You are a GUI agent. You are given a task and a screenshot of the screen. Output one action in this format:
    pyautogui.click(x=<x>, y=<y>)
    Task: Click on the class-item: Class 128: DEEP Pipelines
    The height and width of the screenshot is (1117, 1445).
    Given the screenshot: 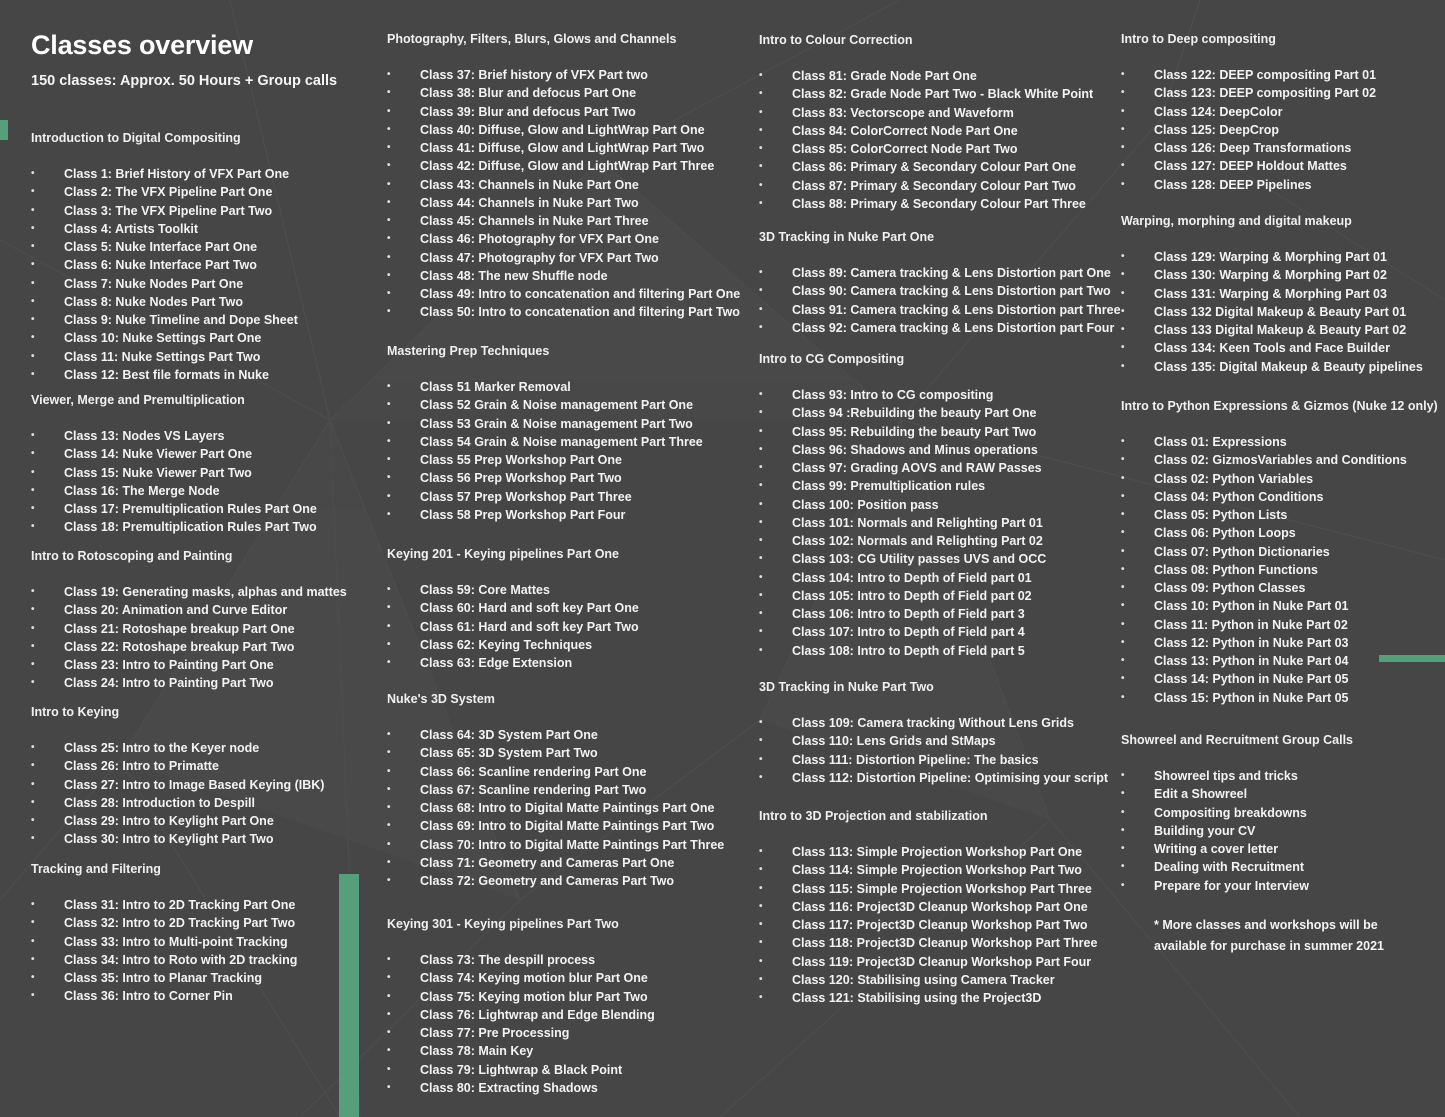 What is the action you would take?
    pyautogui.click(x=1281, y=185)
    